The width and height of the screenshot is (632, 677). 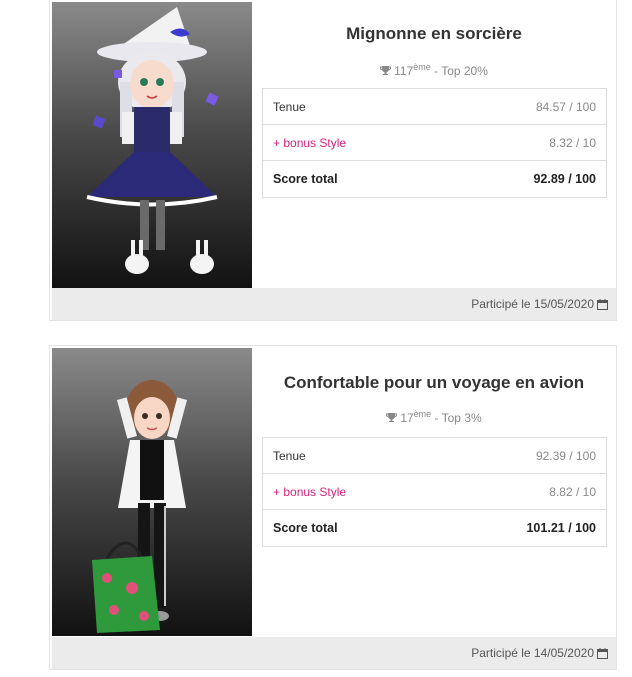 What do you see at coordinates (532, 653) in the screenshot?
I see `participation-date-text: Participé le 14/05/2020` at bounding box center [532, 653].